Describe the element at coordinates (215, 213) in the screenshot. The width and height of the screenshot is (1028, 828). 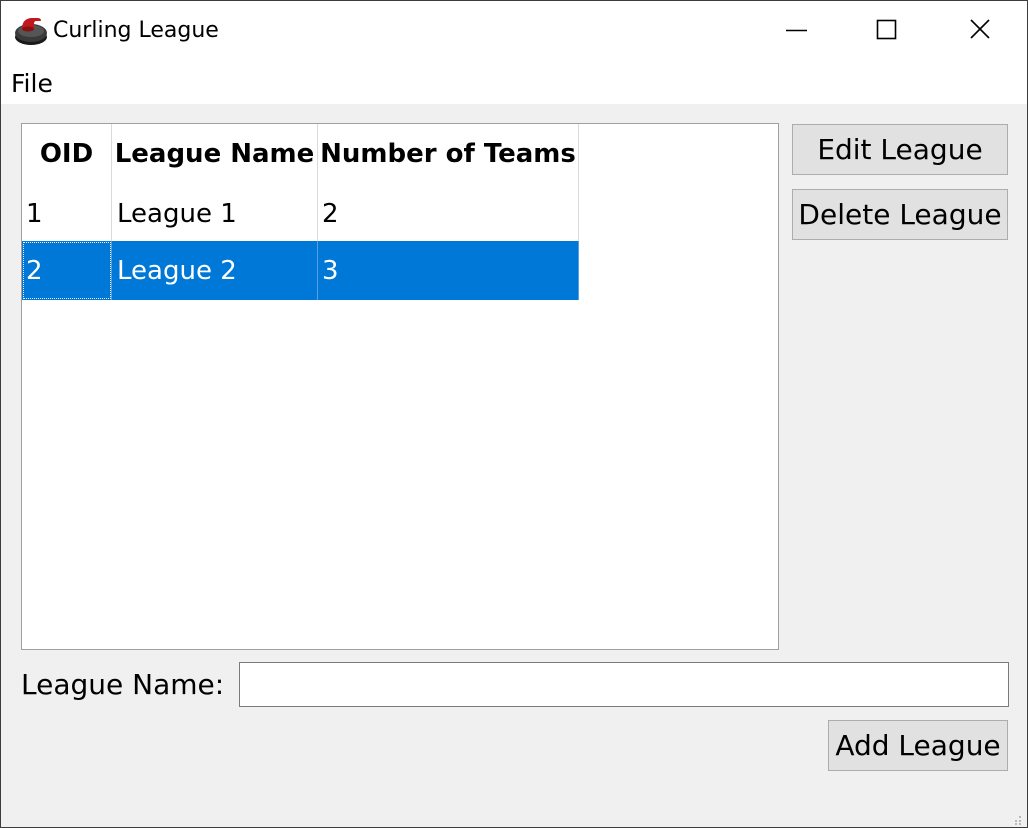
I see `cell-league-name: League 1` at that location.